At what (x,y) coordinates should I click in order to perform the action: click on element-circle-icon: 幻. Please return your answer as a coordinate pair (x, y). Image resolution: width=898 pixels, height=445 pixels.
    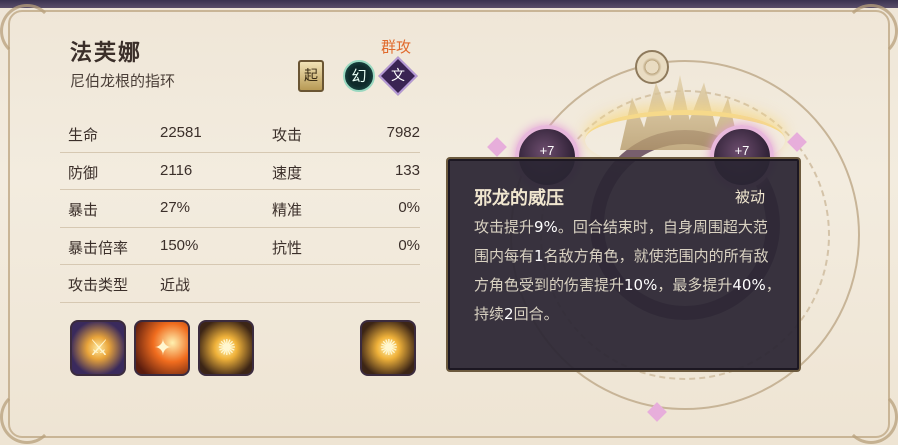
    Looking at the image, I should click on (359, 76).